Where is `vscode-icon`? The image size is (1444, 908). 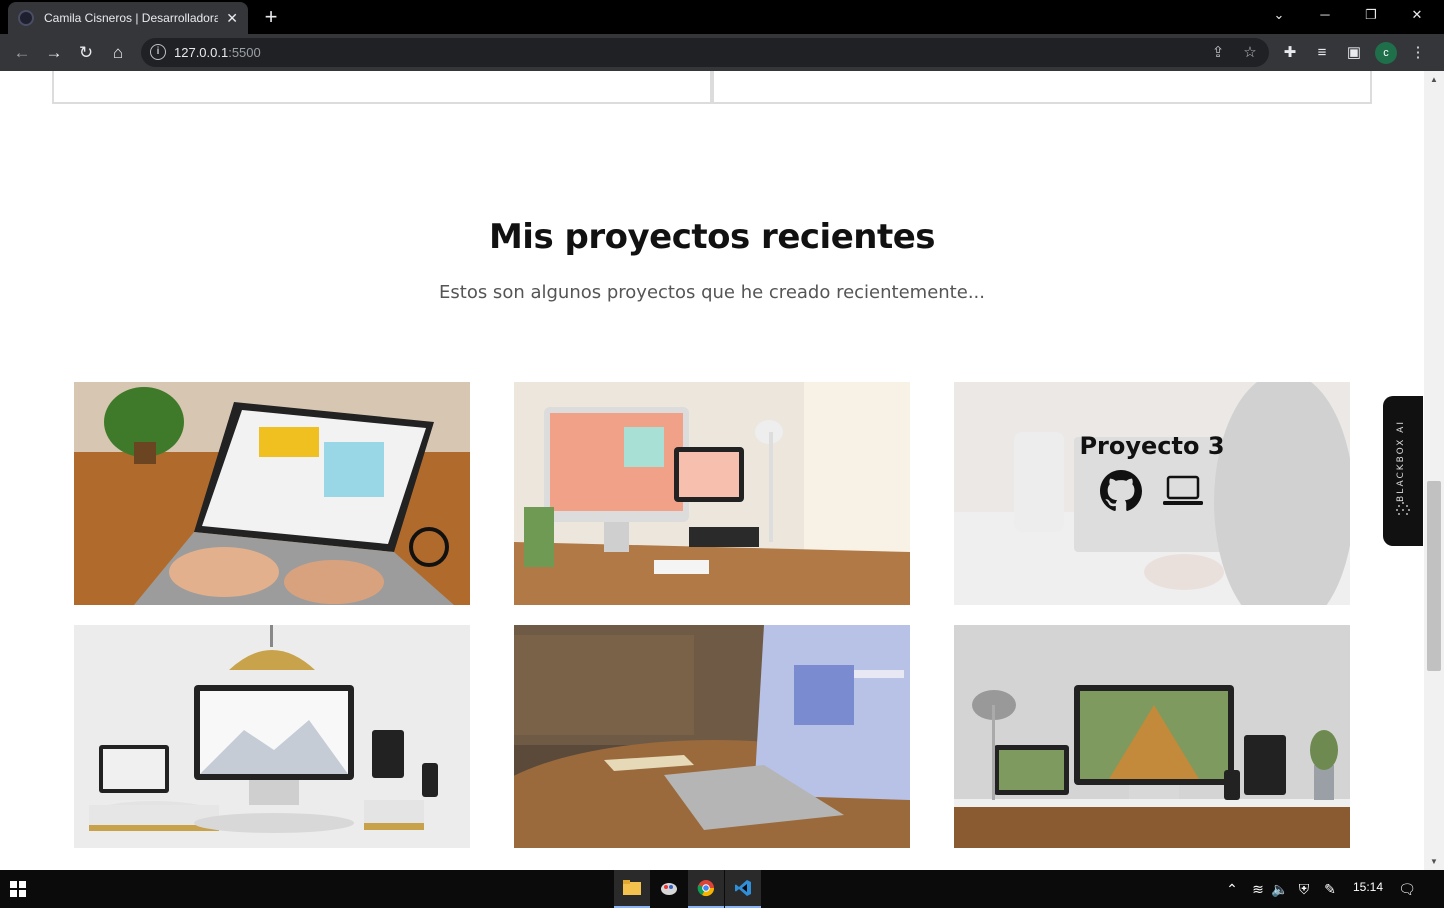
vscode-icon is located at coordinates (743, 888).